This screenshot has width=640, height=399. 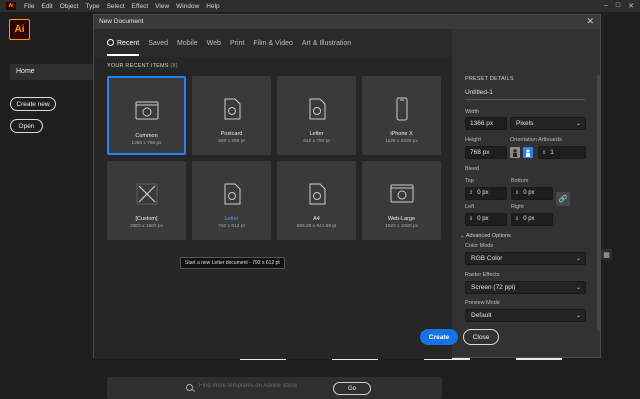 What do you see at coordinates (212, 6) in the screenshot?
I see `menu-help: Help` at bounding box center [212, 6].